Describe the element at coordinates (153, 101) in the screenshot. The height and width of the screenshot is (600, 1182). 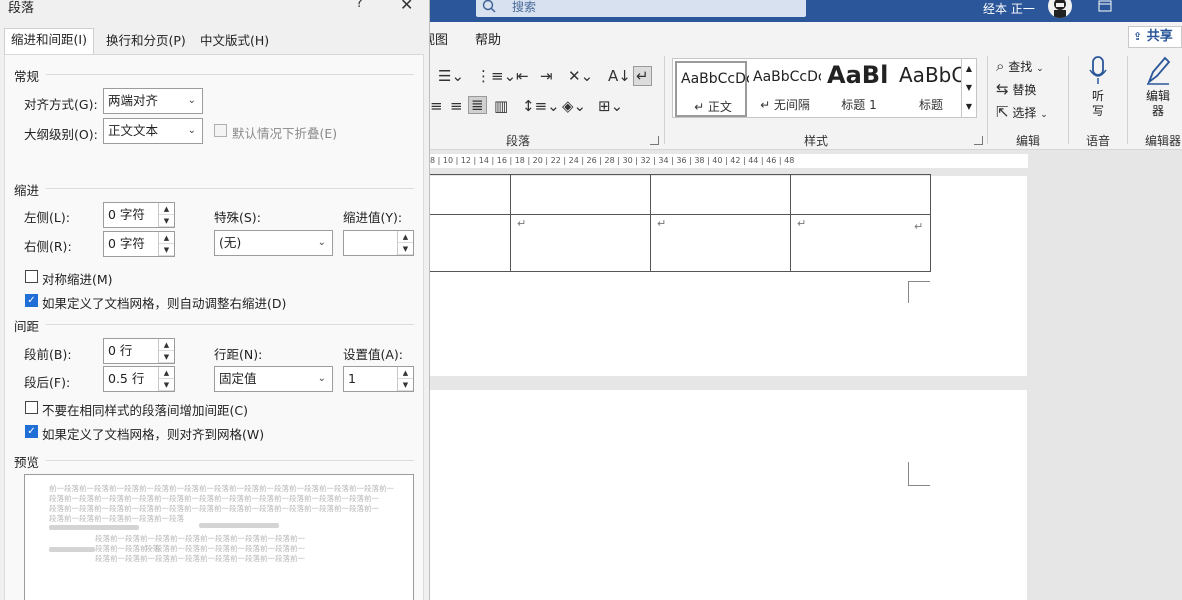
I see `alignment-select: 两端对齐 ⌄` at that location.